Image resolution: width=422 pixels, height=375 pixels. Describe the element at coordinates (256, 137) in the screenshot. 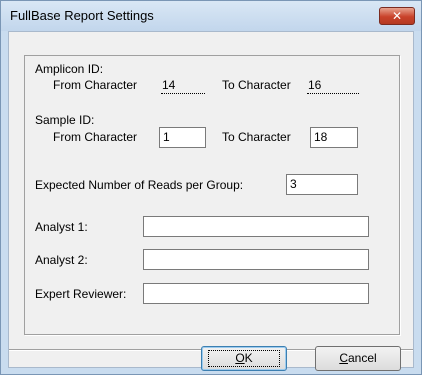

I see `sample-to-label: To Character` at that location.